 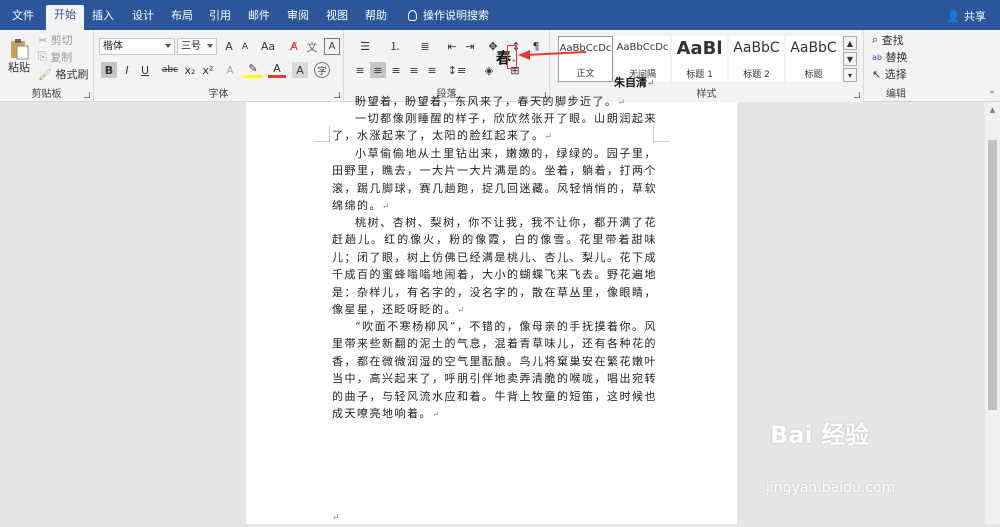 I want to click on clipboard-label: 剪贴板, so click(x=46, y=94).